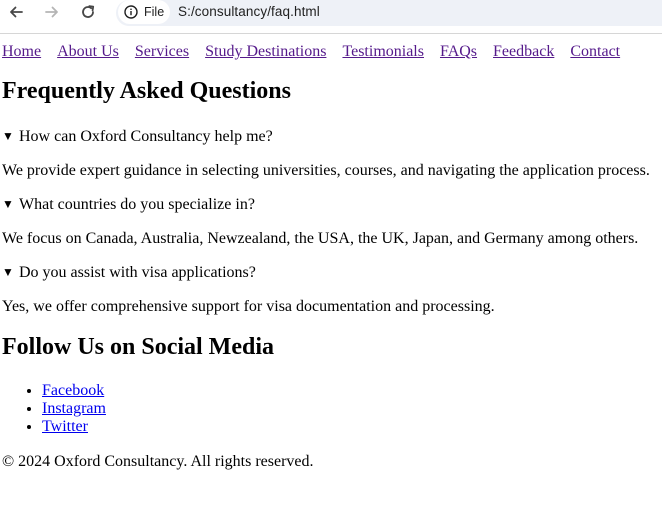  I want to click on back-button, so click(16, 12).